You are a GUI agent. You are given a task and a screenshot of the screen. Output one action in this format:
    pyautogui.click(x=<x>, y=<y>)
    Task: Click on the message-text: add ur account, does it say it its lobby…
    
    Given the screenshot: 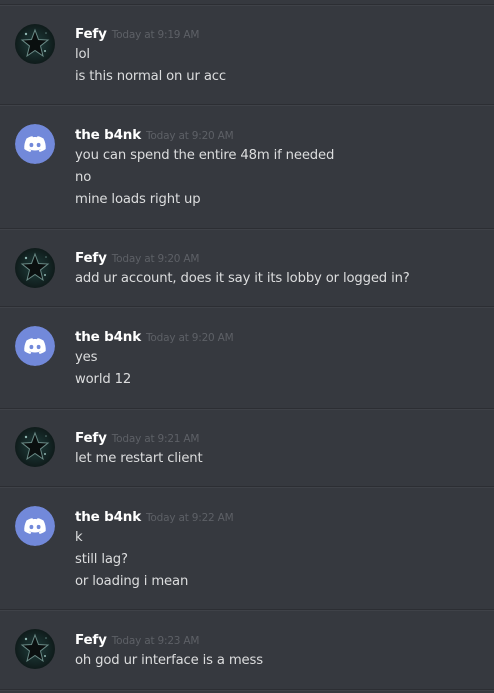 What is the action you would take?
    pyautogui.click(x=242, y=278)
    